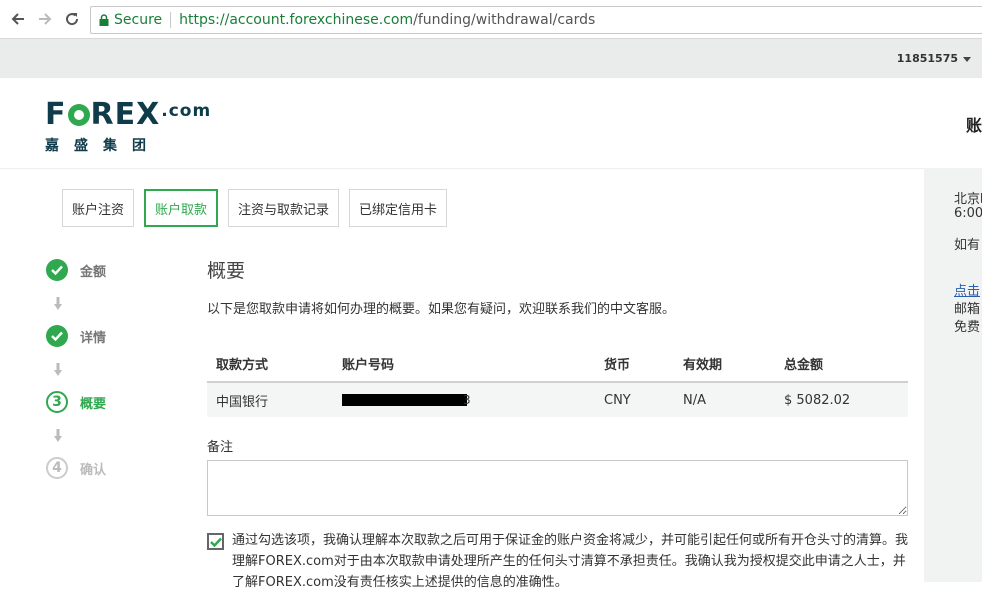  I want to click on secure-label: Secure, so click(138, 20).